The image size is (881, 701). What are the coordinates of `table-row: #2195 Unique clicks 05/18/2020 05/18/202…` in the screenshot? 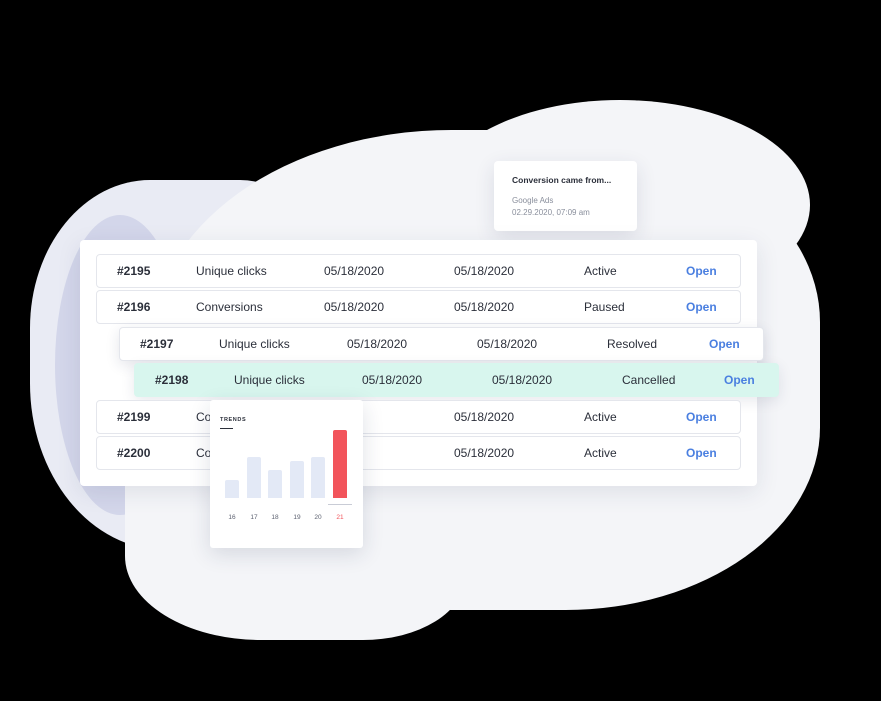 It's located at (418, 271).